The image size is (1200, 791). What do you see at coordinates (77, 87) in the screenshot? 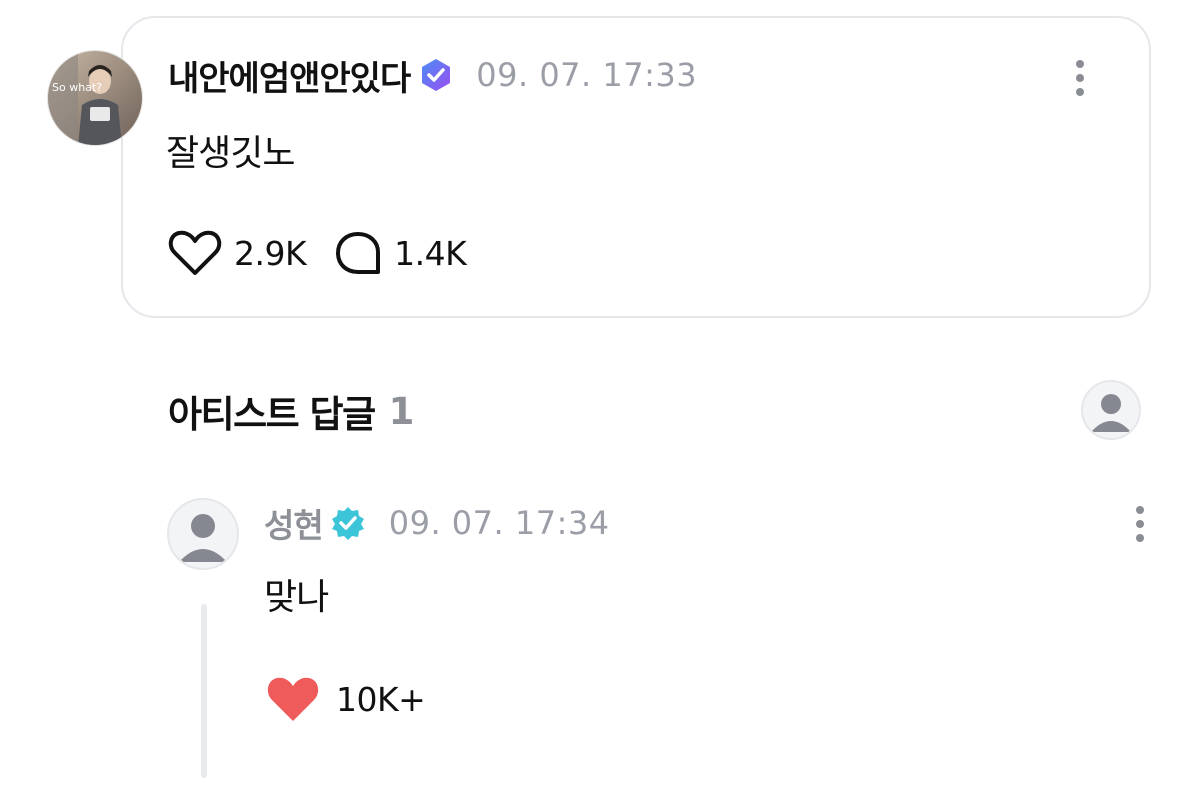
I see `avatar-caption: So what?` at bounding box center [77, 87].